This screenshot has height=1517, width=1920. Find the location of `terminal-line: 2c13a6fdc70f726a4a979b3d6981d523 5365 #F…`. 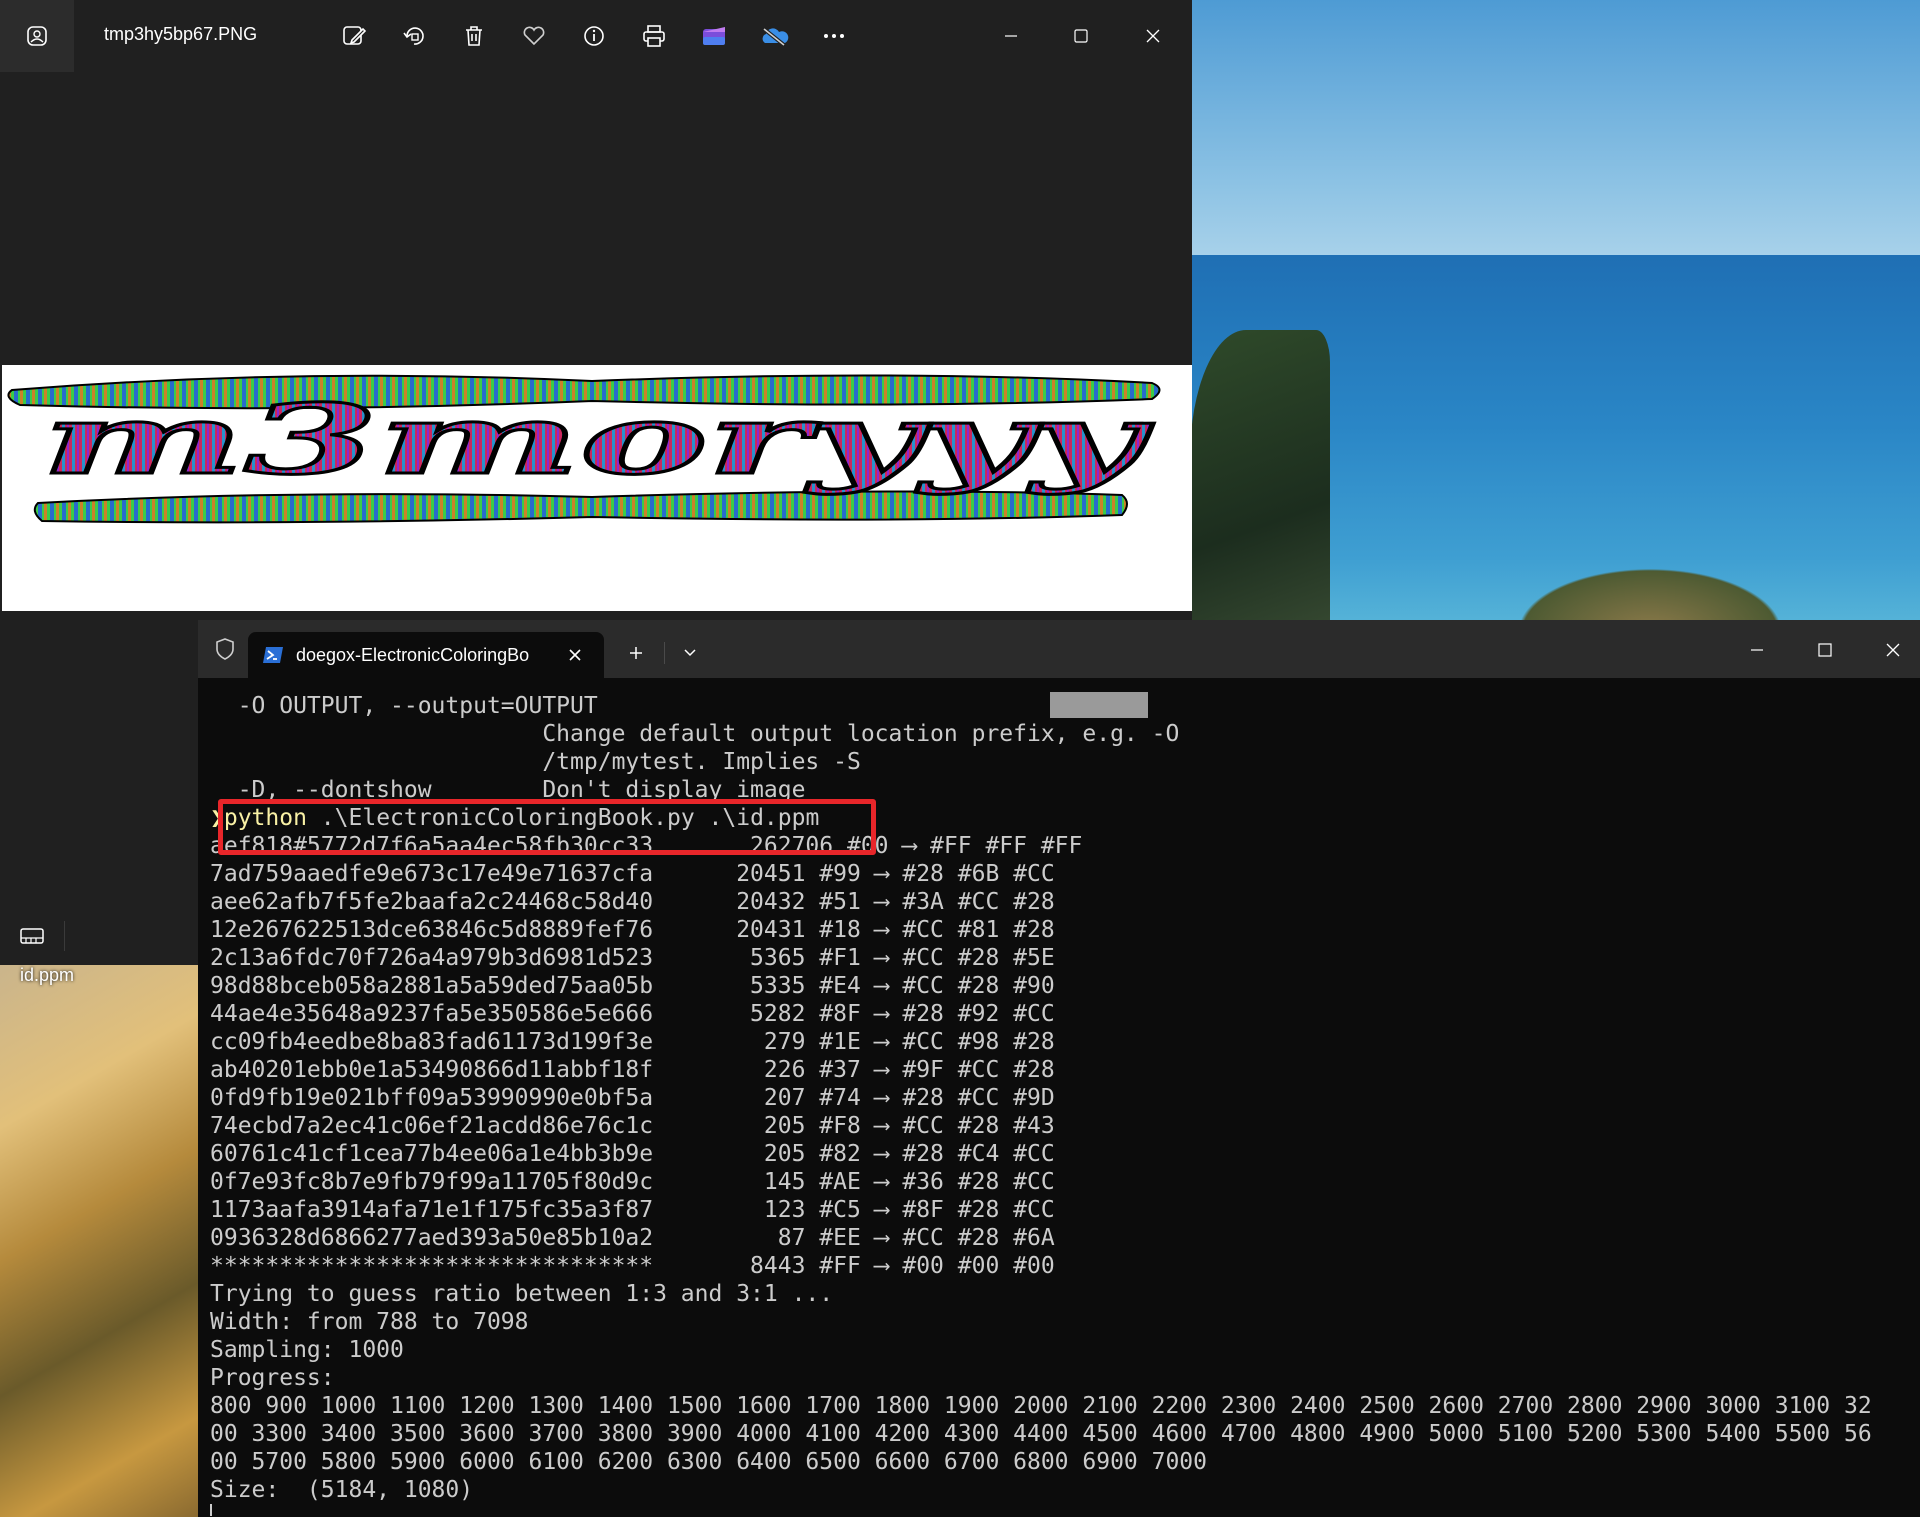

terminal-line: 2c13a6fdc70f726a4a979b3d6981d523 5365 #F… is located at coordinates (632, 958).